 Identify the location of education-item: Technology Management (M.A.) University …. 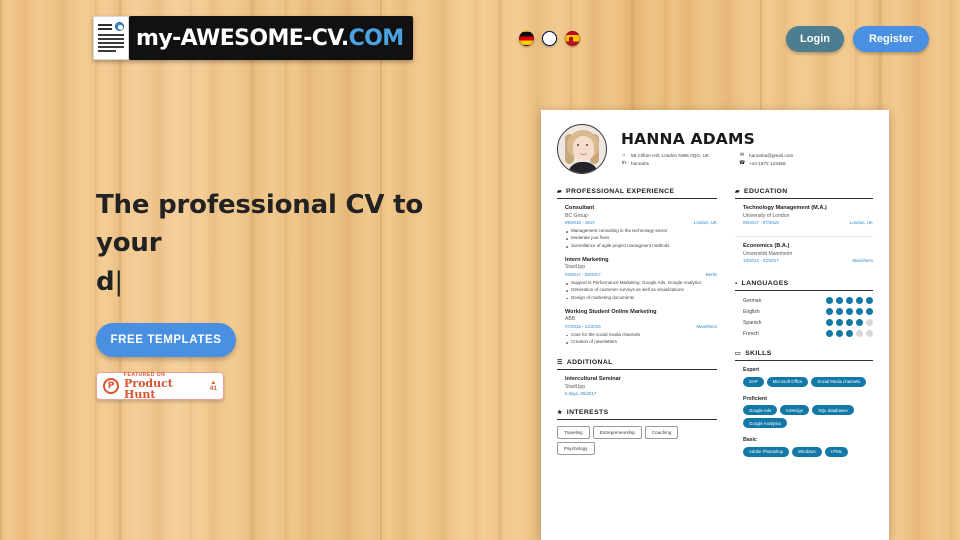
(804, 221).